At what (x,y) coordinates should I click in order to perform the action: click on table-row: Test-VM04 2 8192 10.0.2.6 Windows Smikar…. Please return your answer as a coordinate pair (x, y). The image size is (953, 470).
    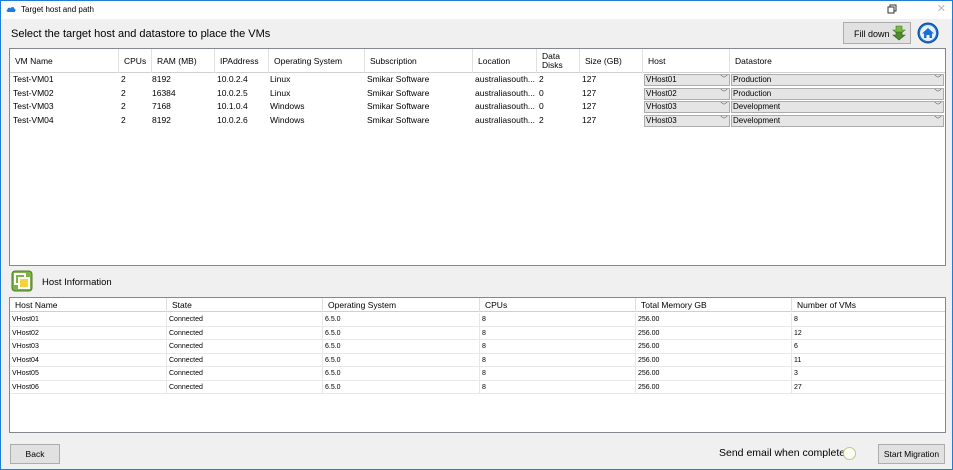
    Looking at the image, I should click on (477, 121).